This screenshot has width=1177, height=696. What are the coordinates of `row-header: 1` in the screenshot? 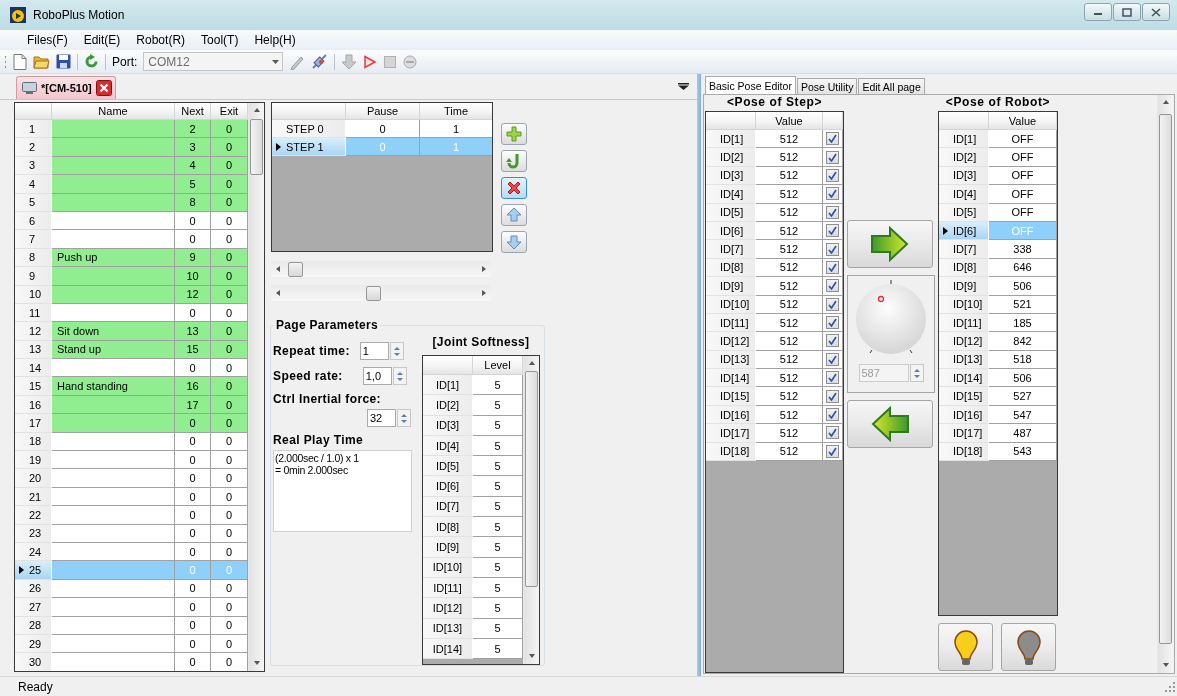 It's located at (33, 129).